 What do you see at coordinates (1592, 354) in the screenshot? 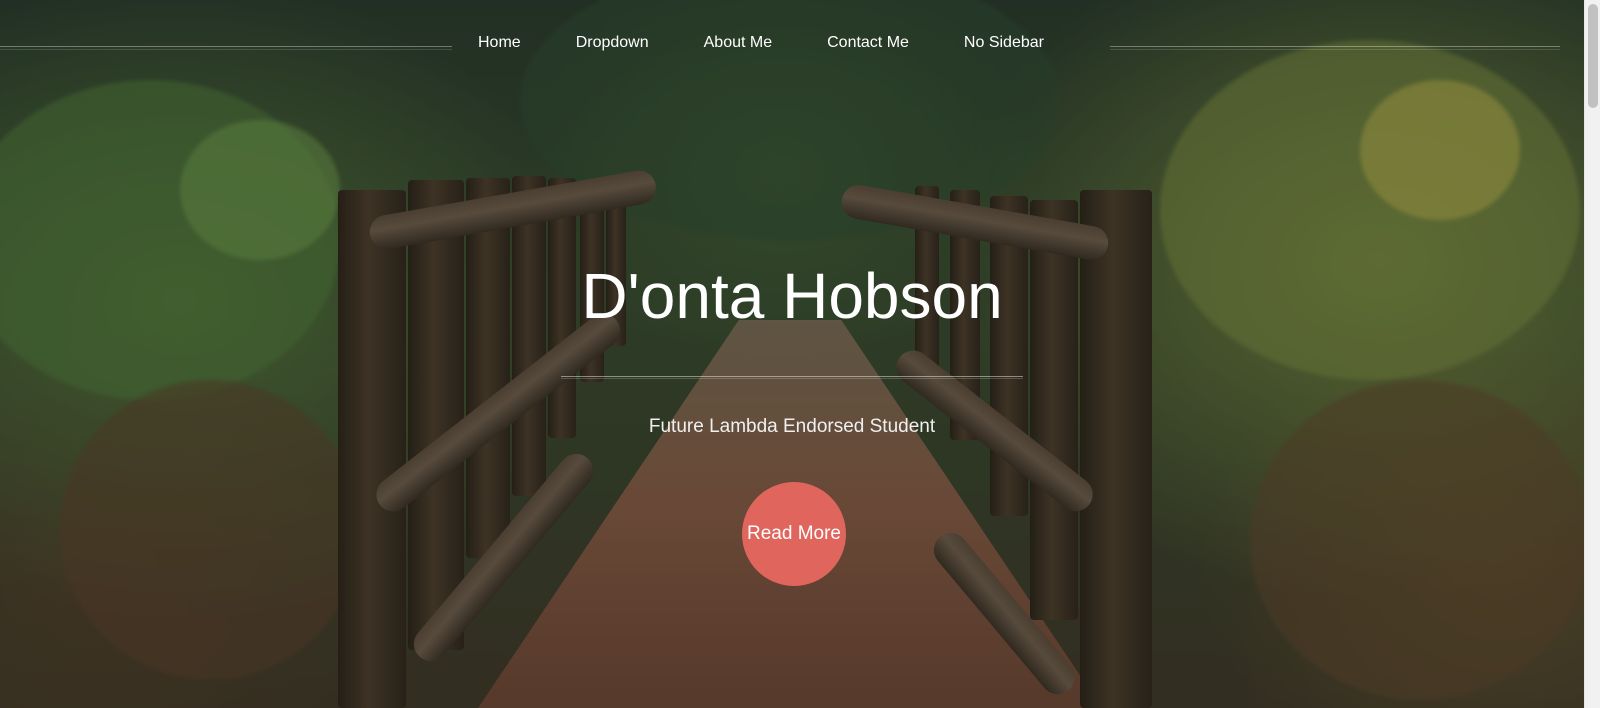
I see `vertical-scrollbar` at bounding box center [1592, 354].